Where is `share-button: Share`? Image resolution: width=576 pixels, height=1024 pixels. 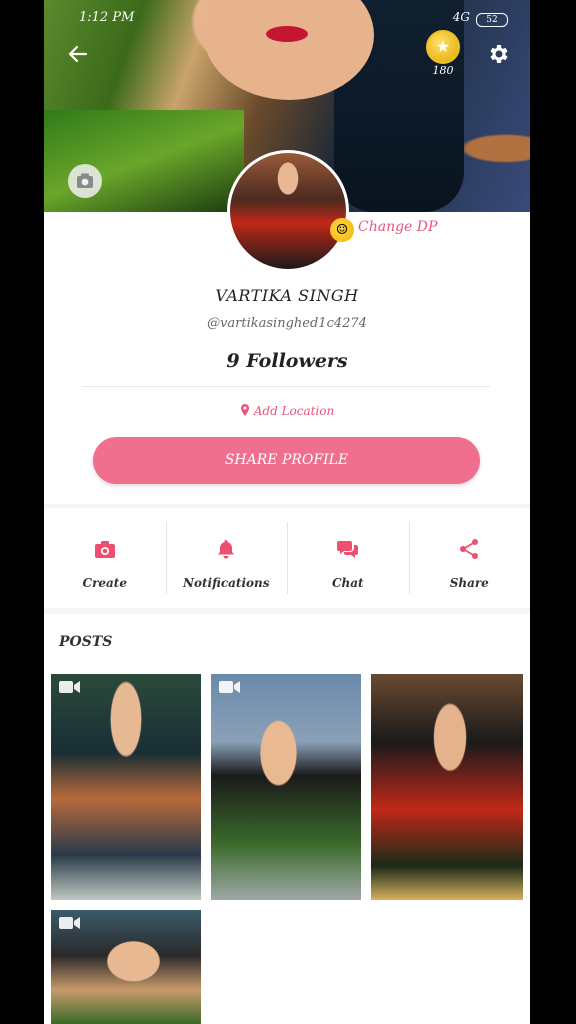
share-button: Share is located at coordinates (469, 558).